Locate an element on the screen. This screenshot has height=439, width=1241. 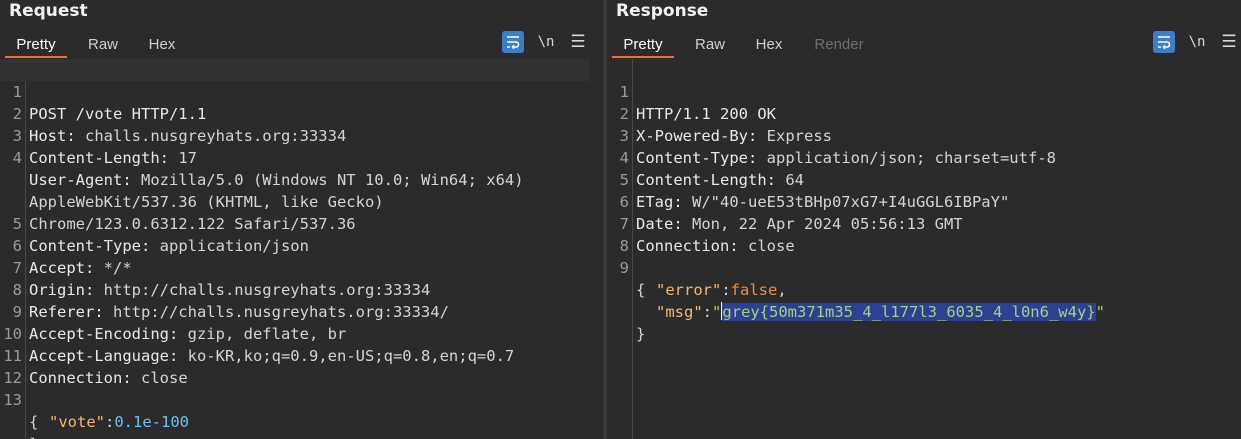
response-tab-pretty: Pretty is located at coordinates (643, 46).